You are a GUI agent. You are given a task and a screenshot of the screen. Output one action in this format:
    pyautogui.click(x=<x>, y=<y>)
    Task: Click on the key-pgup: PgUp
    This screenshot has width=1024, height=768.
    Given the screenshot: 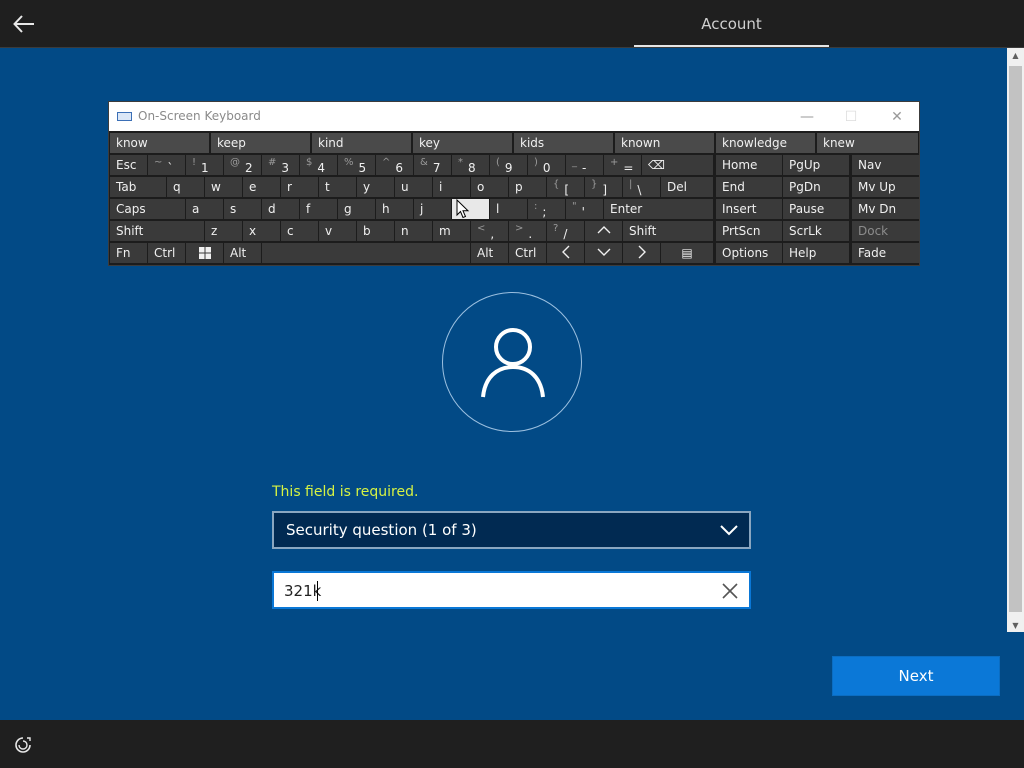 What is the action you would take?
    pyautogui.click(x=816, y=165)
    